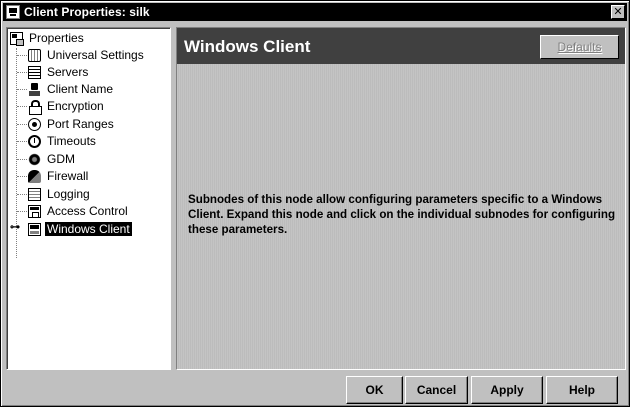  Describe the element at coordinates (247, 46) in the screenshot. I see `panel-title: Windows Client` at that location.